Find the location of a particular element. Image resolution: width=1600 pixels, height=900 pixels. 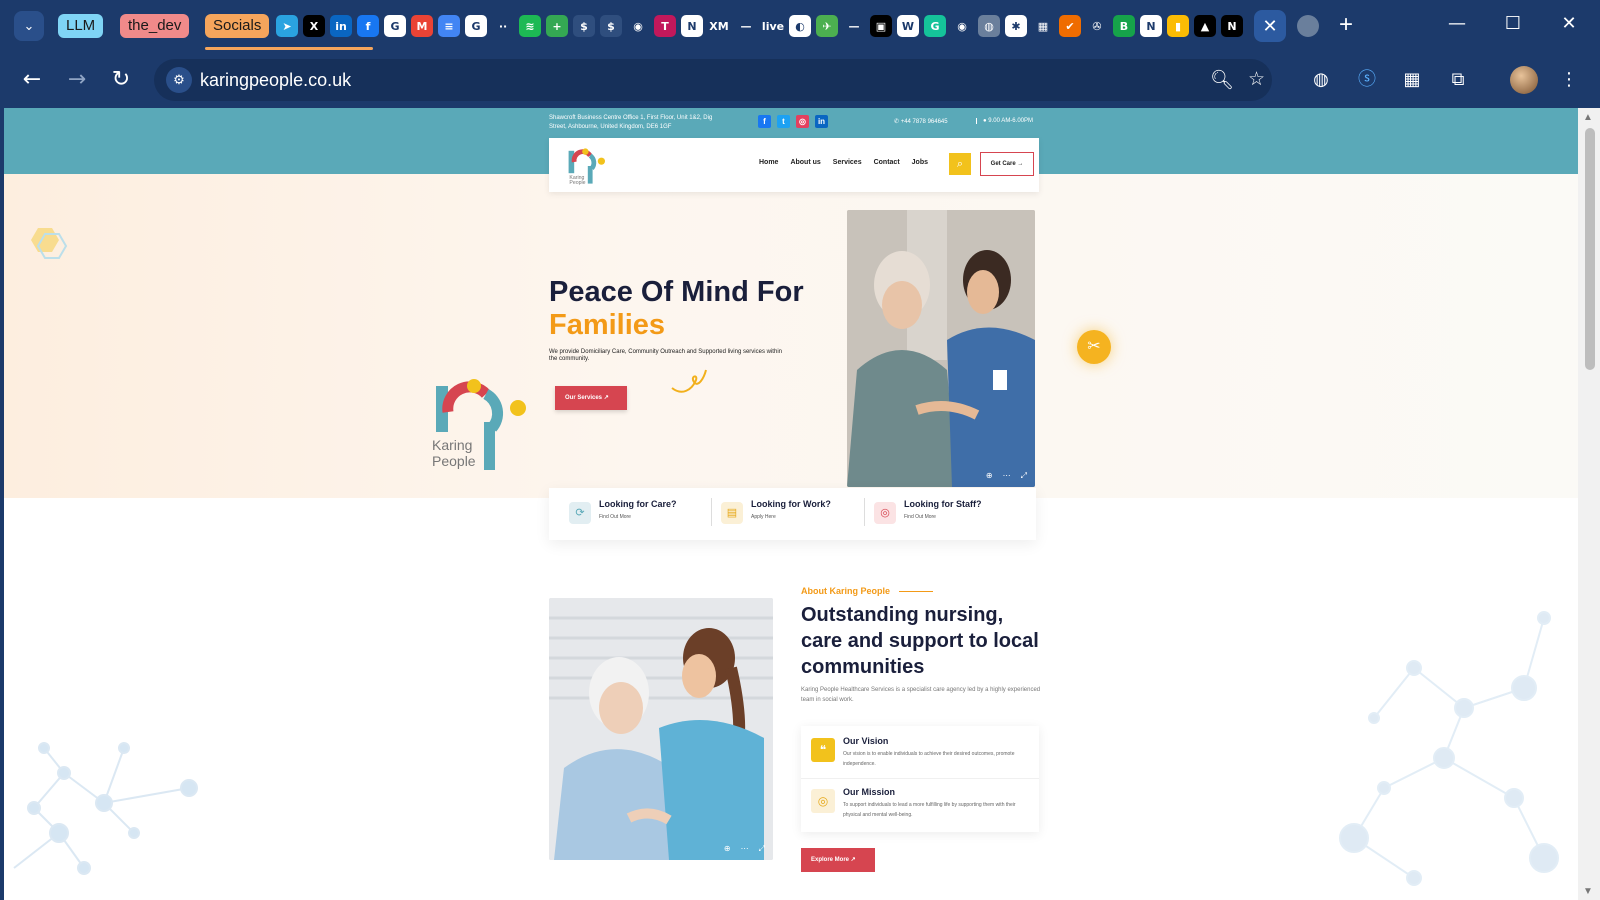

live-icon: live is located at coordinates (773, 26).